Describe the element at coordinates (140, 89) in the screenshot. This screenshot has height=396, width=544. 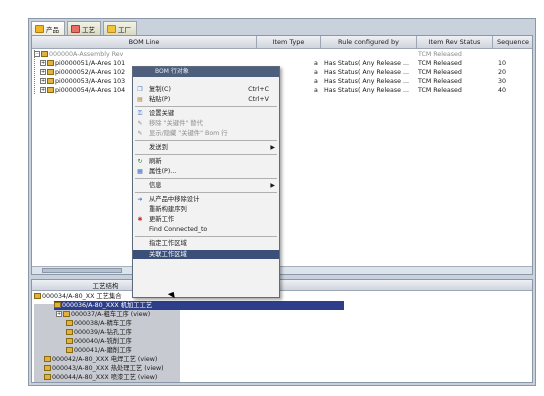
I see `copy-icon: ❐` at that location.